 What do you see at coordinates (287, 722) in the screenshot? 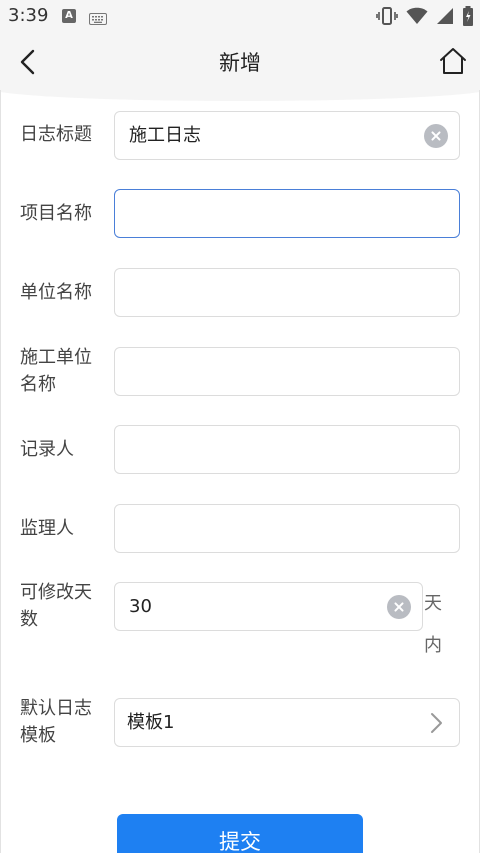
I see `default-template-select: 模板1` at bounding box center [287, 722].